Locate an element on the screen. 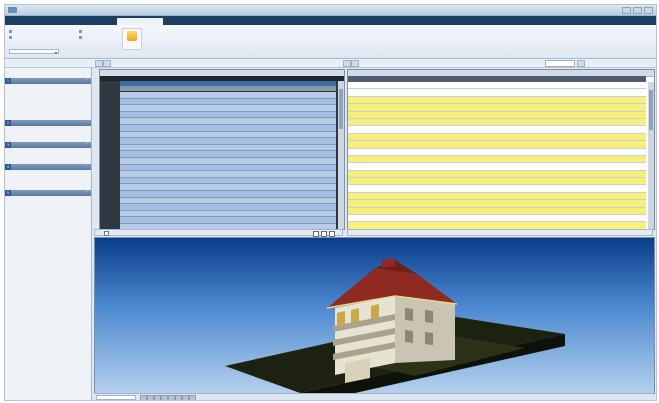 The image size is (659, 403). sidebar-section-header: 5 ˄ is located at coordinates (48, 193).